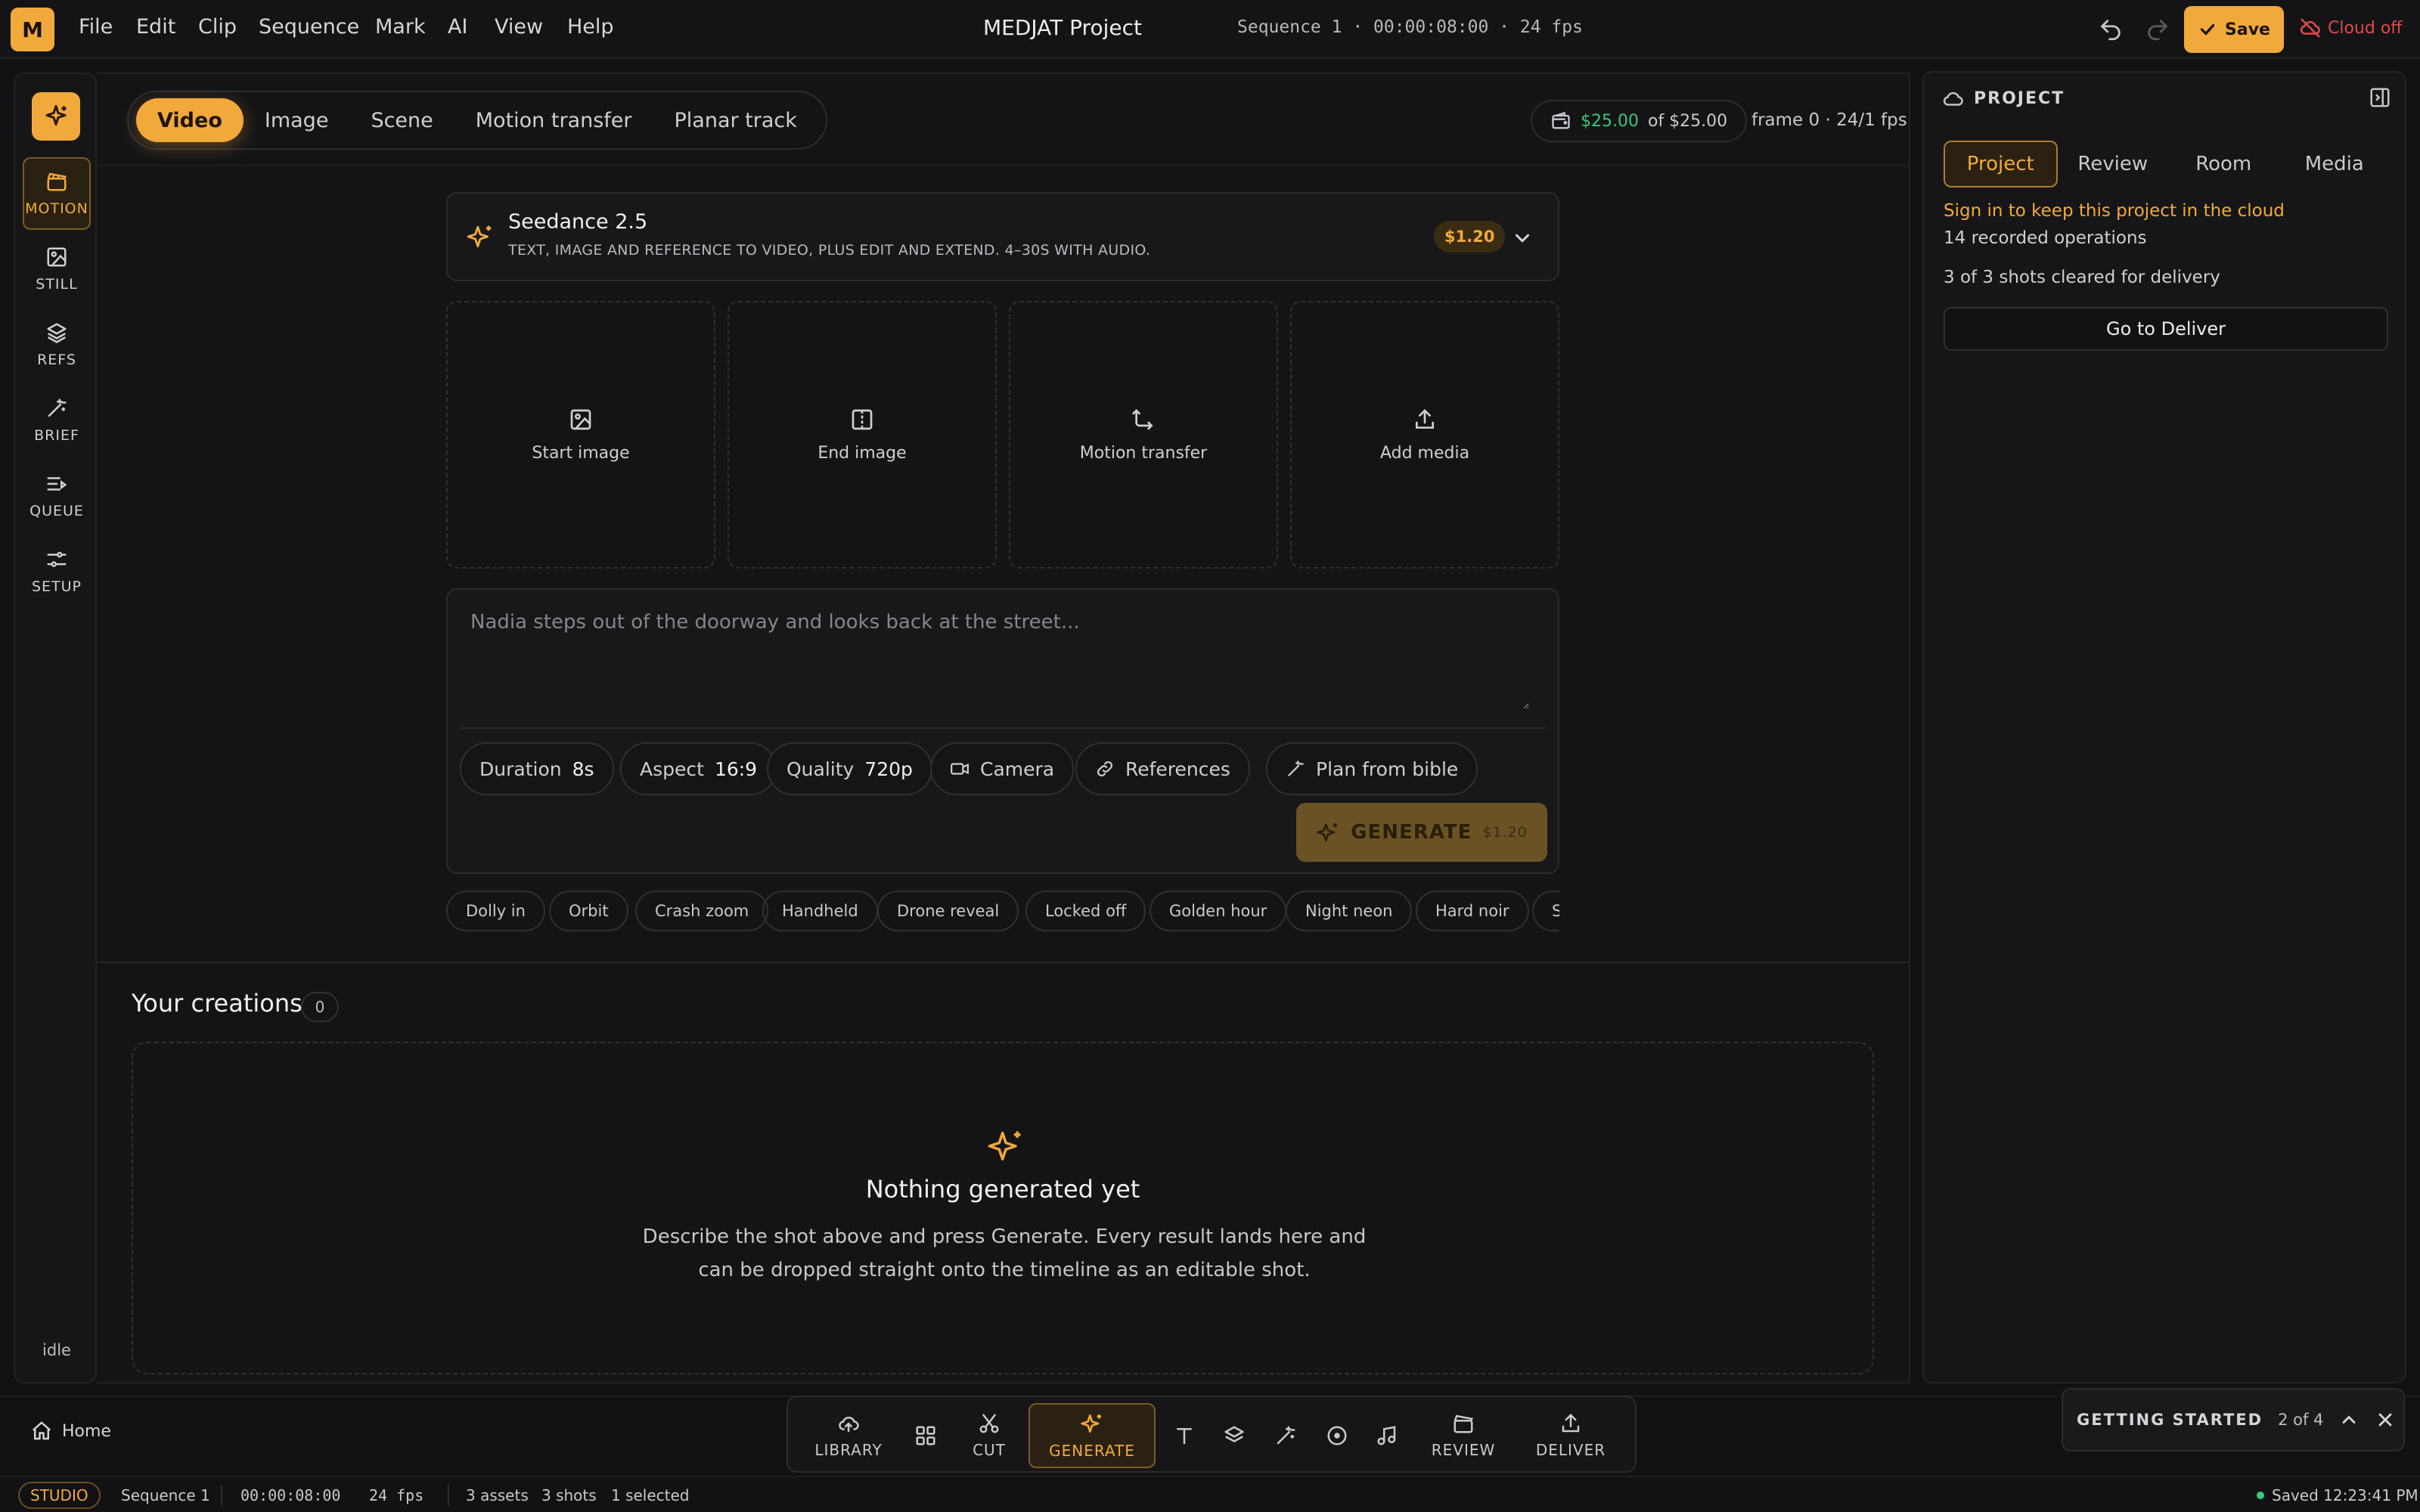 This screenshot has width=2420, height=1512. I want to click on dock-deliver: DELIVER, so click(1570, 1435).